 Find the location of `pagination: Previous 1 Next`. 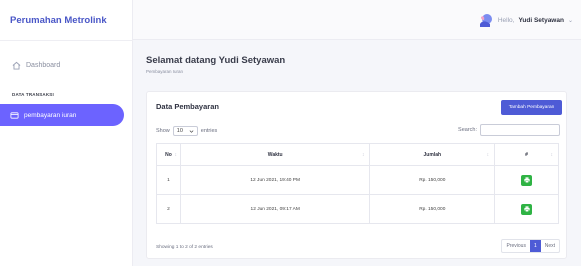

pagination: Previous 1 Next is located at coordinates (530, 246).